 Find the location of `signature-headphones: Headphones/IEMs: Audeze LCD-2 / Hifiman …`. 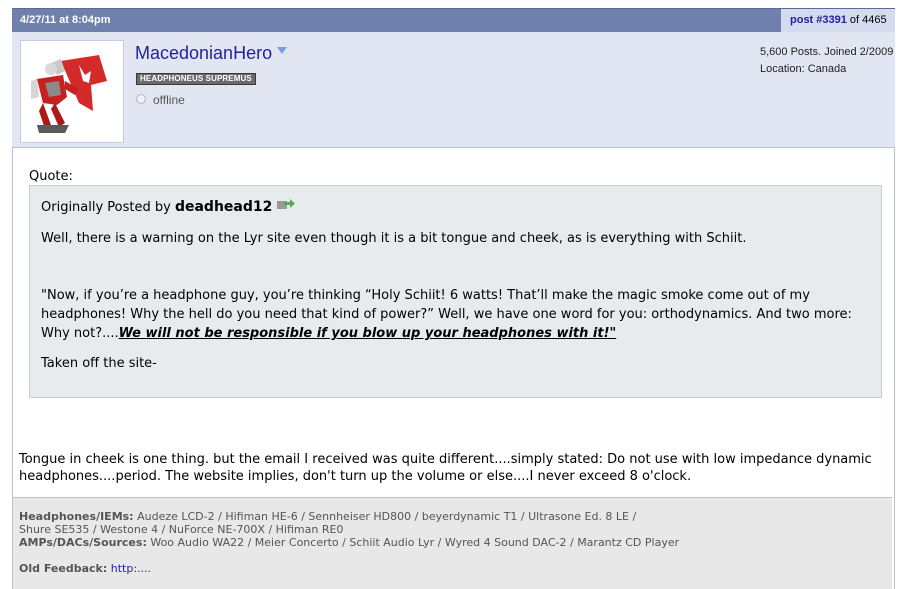

signature-headphones: Headphones/IEMs: Audeze LCD-2 / Hifiman … is located at coordinates (327, 516).